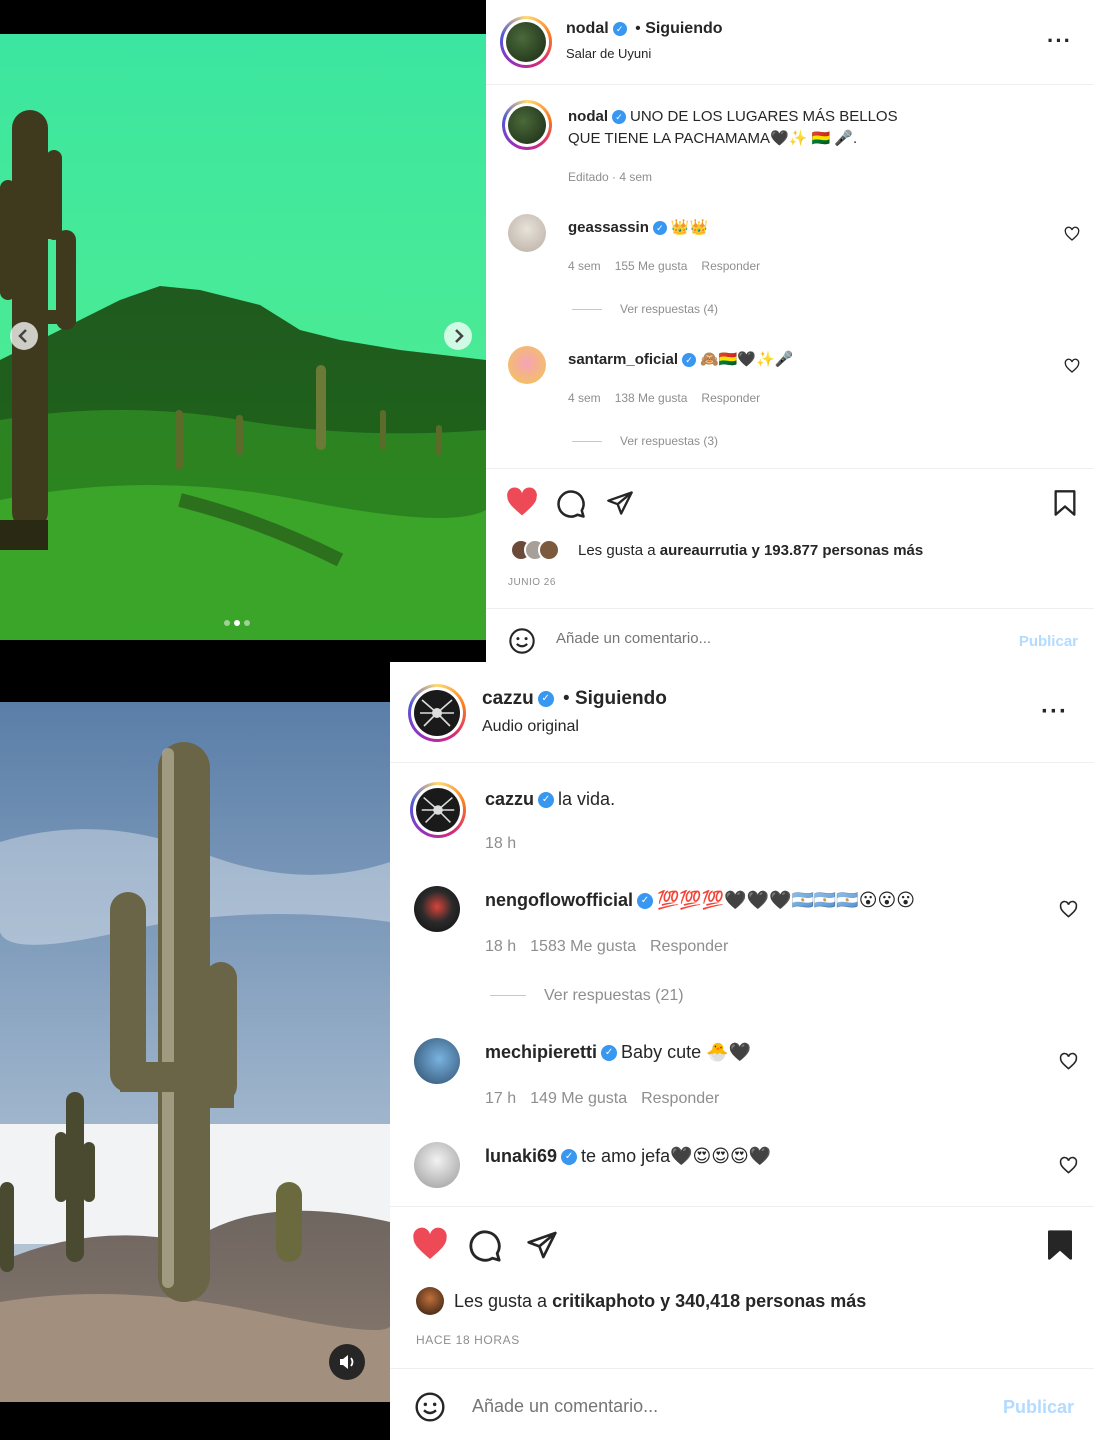 The height and width of the screenshot is (1441, 1094). What do you see at coordinates (619, 550) in the screenshot?
I see `likes-prefix: Les gusta a` at bounding box center [619, 550].